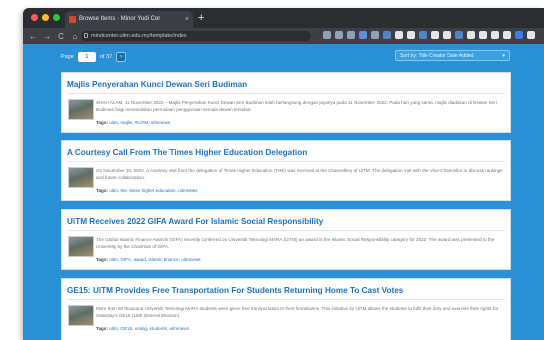  I want to click on tags-links: uitm, GE15, voting, students, uitmnews, so click(149, 328).